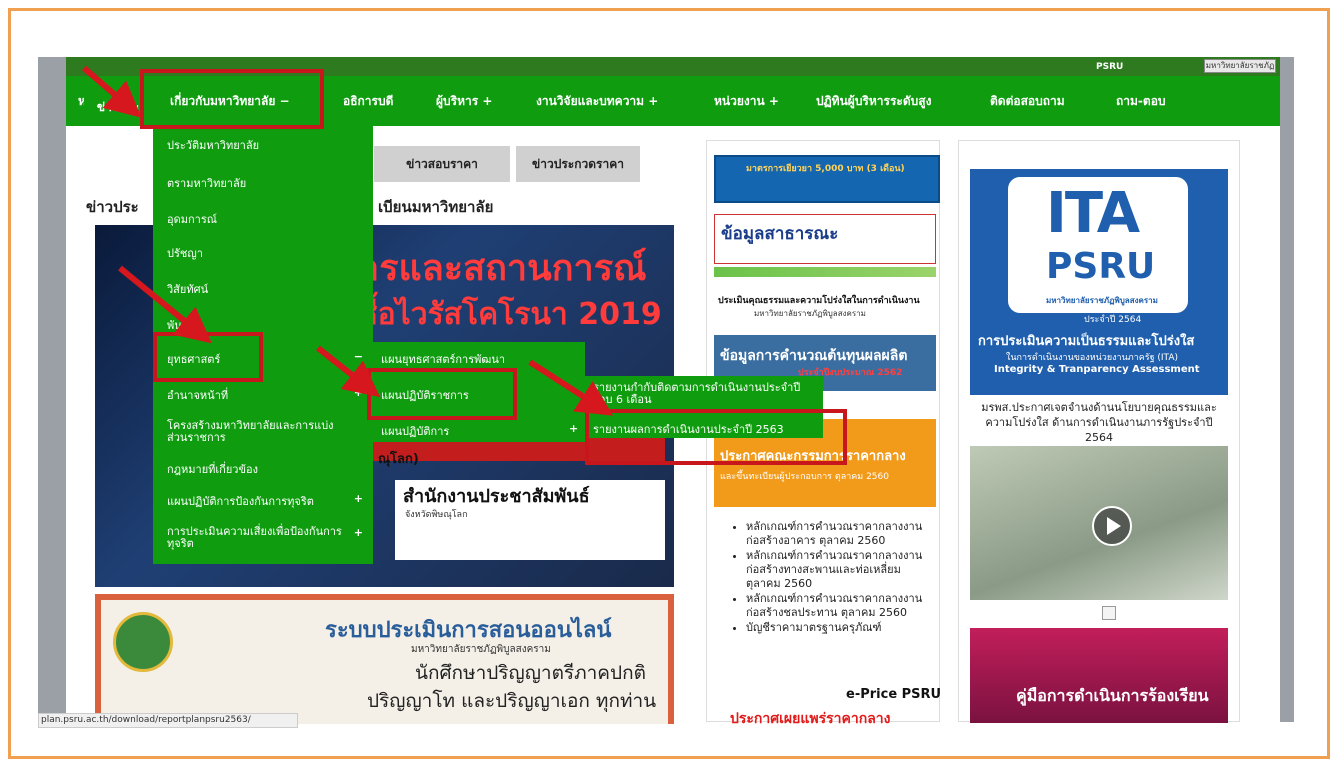 This screenshot has width=1338, height=765. Describe the element at coordinates (165, 304) in the screenshot. I see `arrow-to-strategy` at that location.